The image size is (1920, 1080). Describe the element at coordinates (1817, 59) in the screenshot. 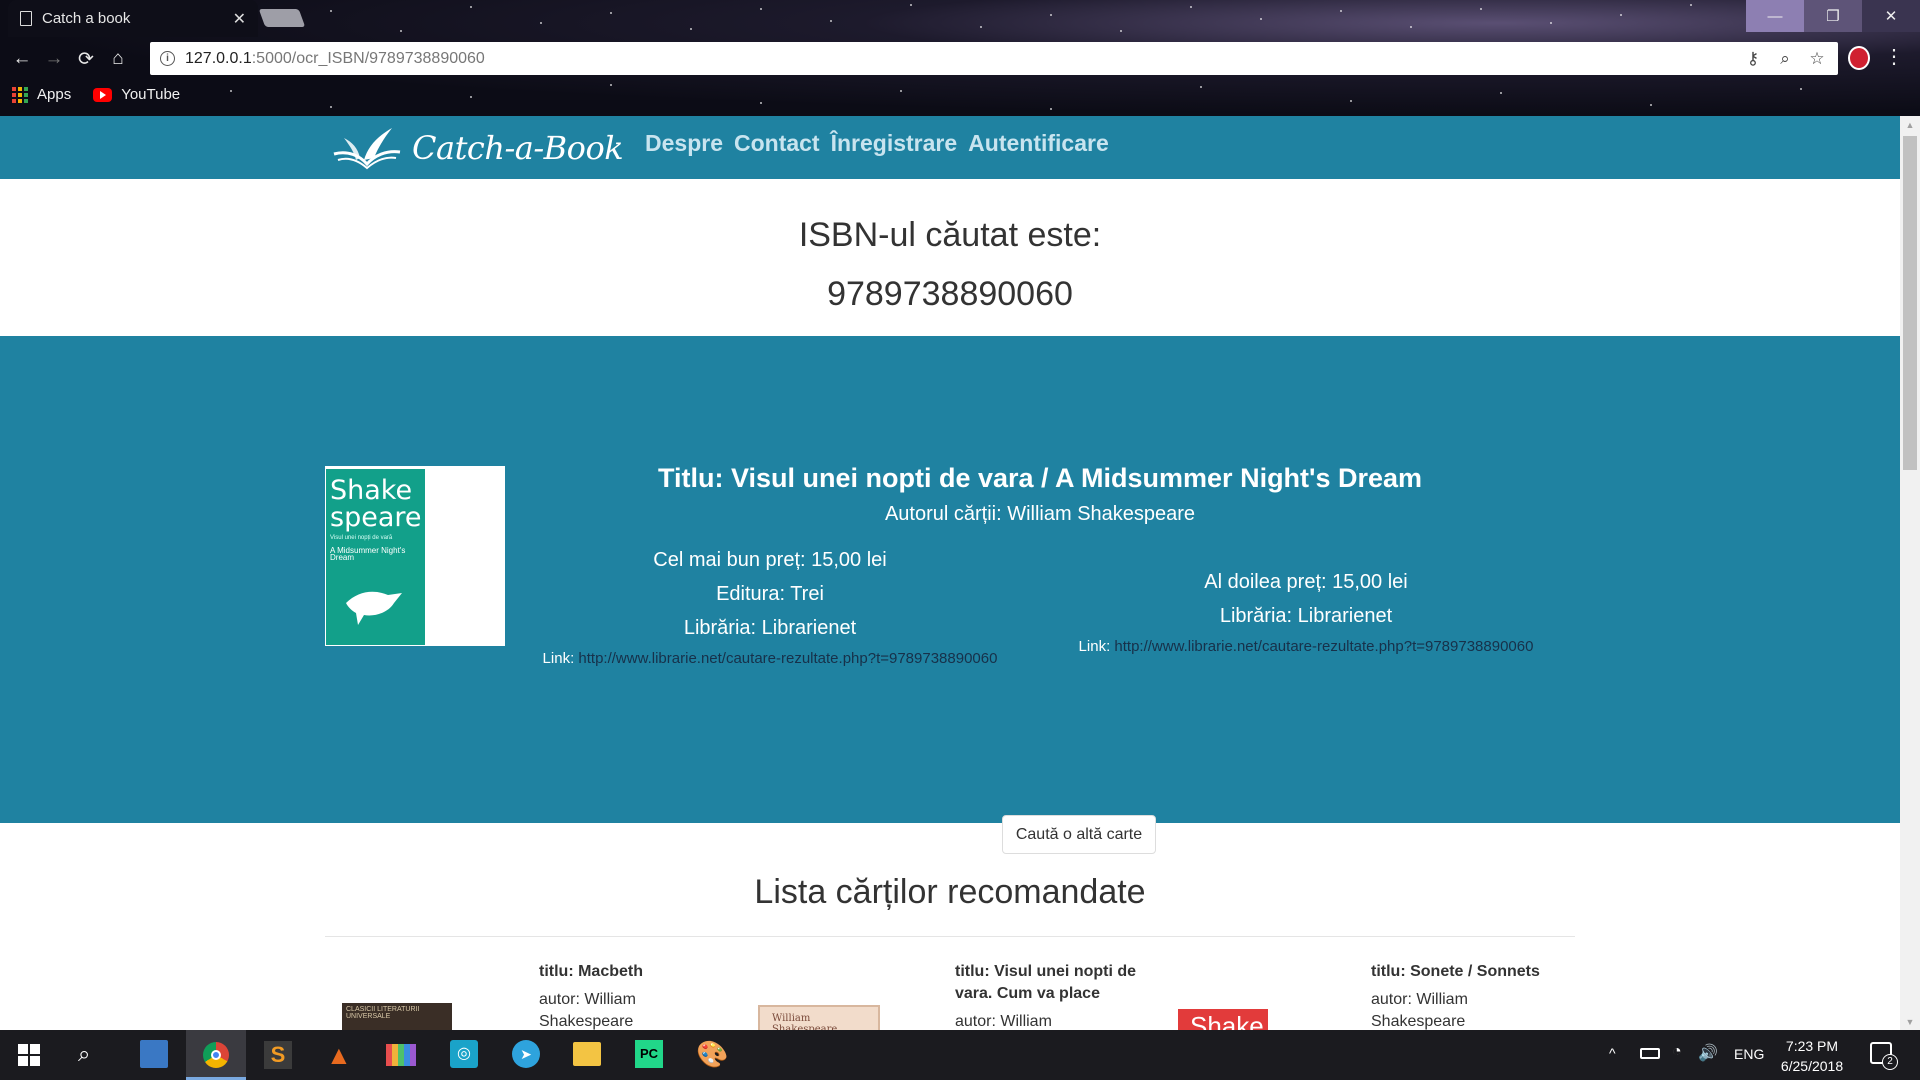

I see `bookmark-star-icon: ☆` at that location.